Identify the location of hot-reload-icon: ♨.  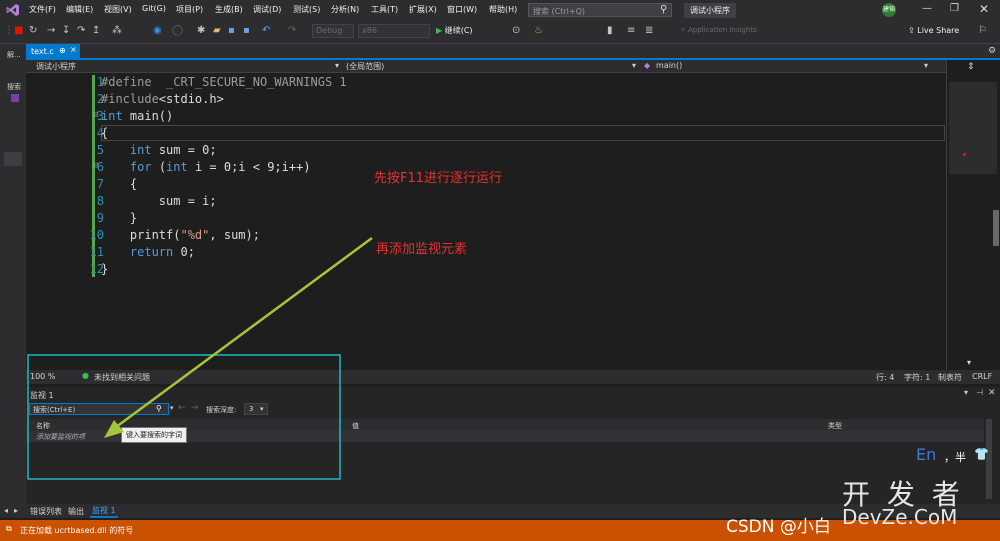
(538, 31).